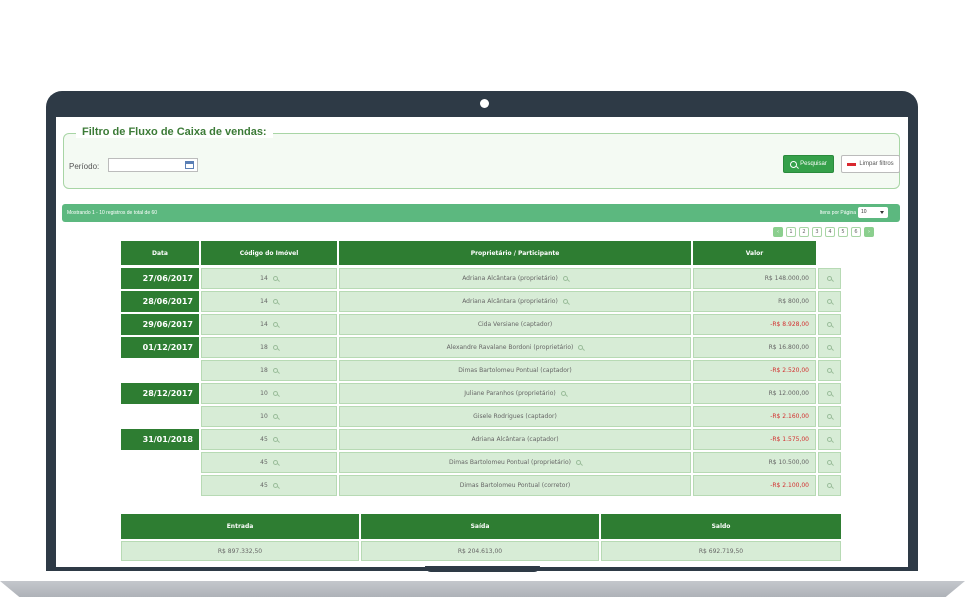 This screenshot has height=597, width=965. I want to click on column-header: Valor, so click(754, 253).